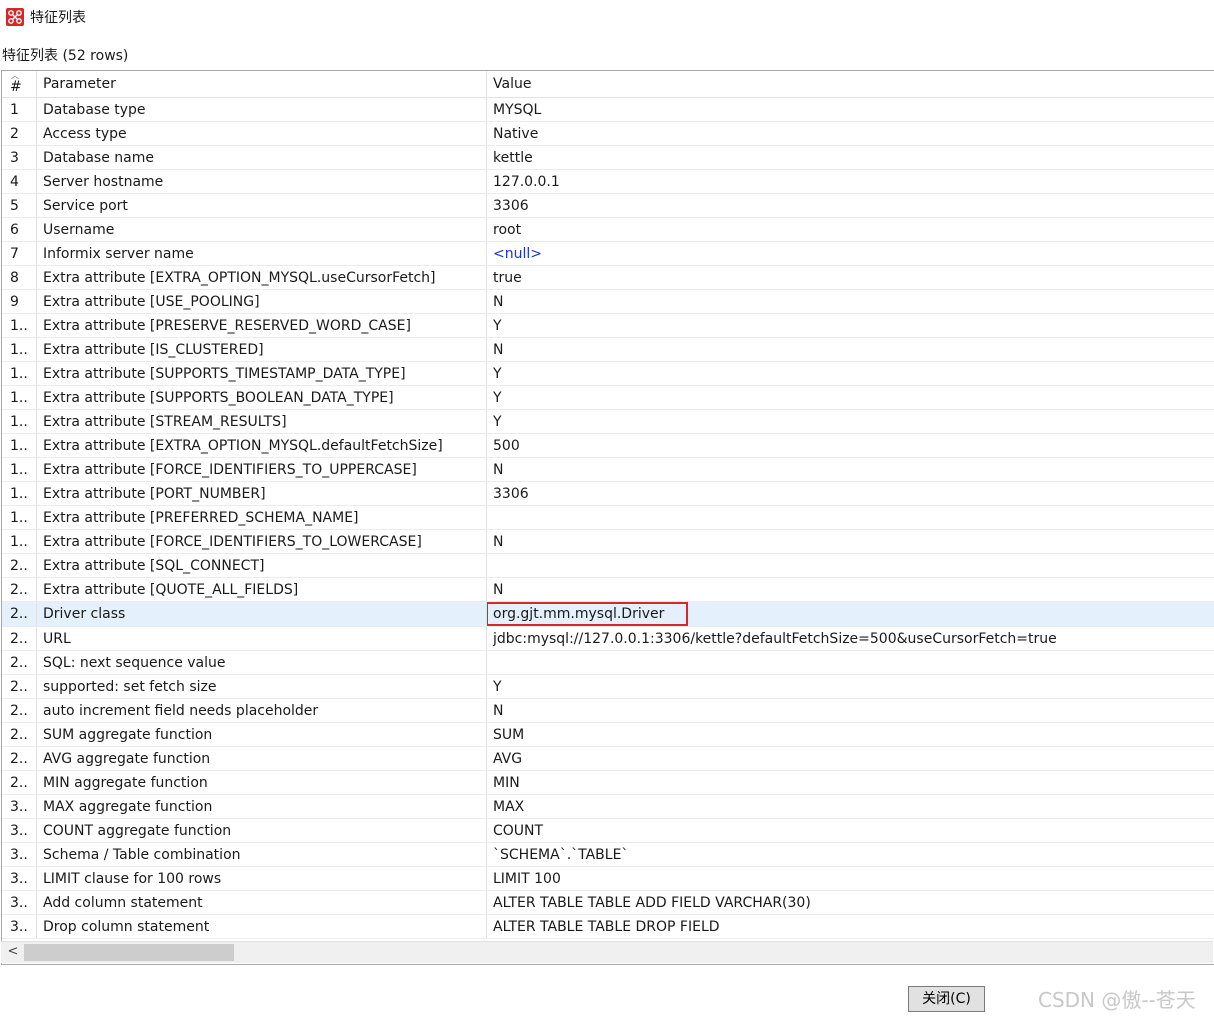  Describe the element at coordinates (261, 517) in the screenshot. I see `parameter-cell: Extra attribute [PREFERRED_SCHEMA_NAME]` at that location.